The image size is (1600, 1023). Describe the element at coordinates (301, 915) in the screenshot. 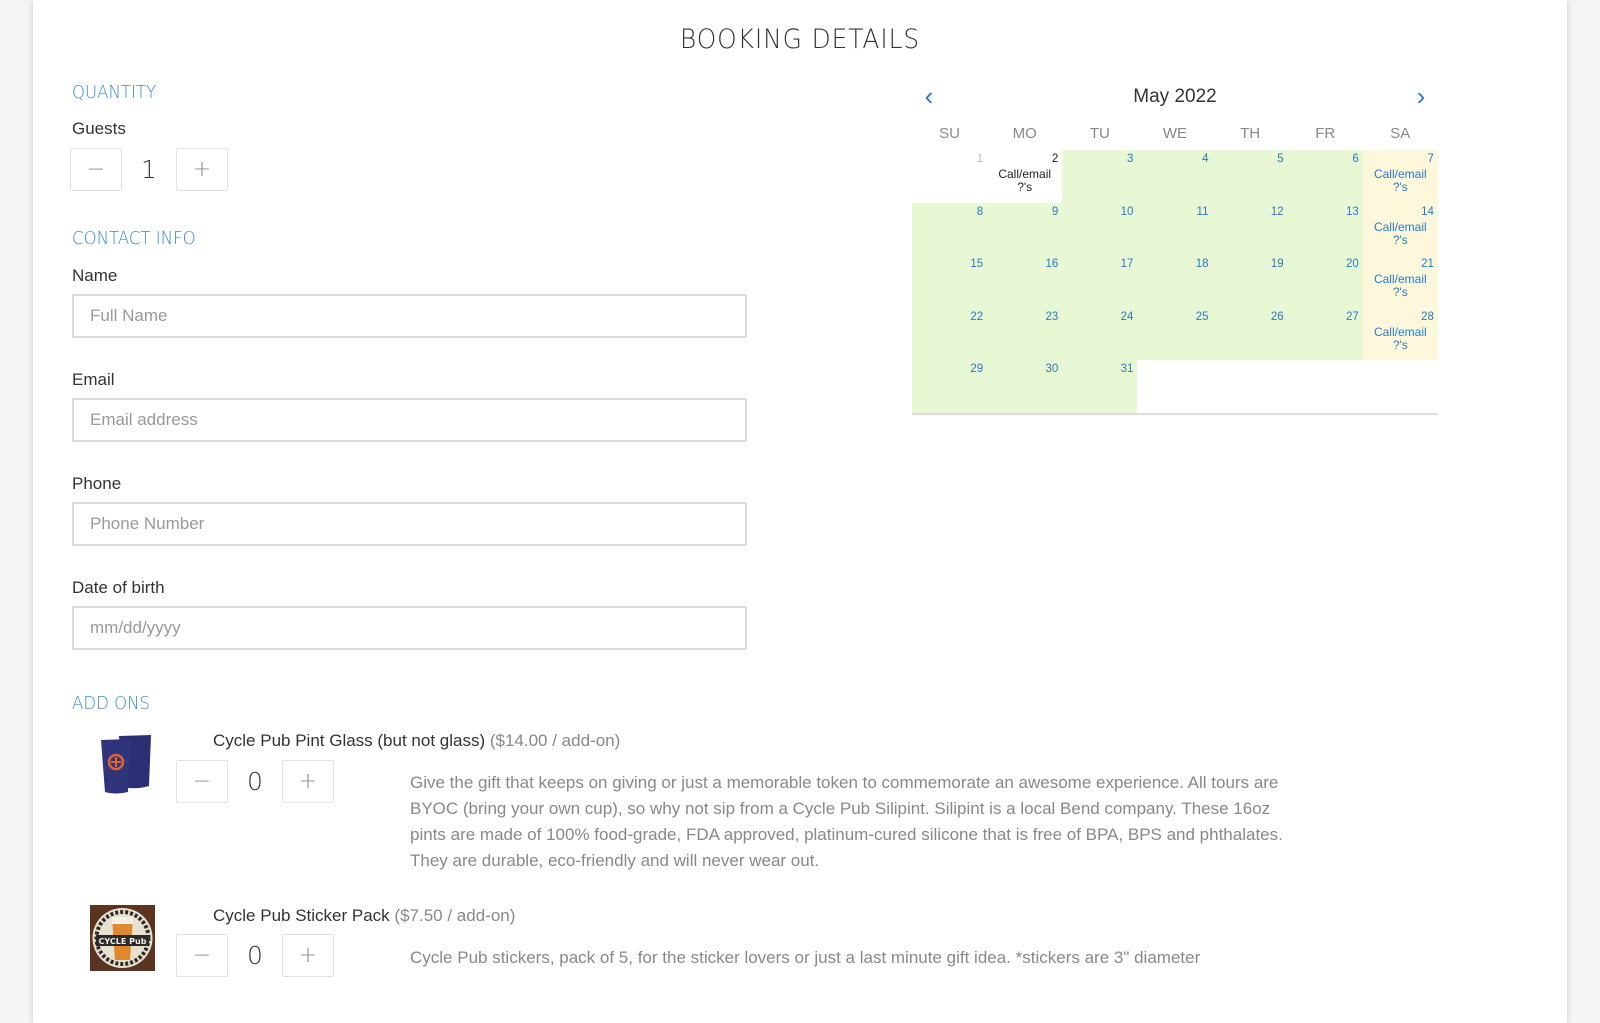

I see `addon-name: Cycle Pub Sticker Pack` at that location.